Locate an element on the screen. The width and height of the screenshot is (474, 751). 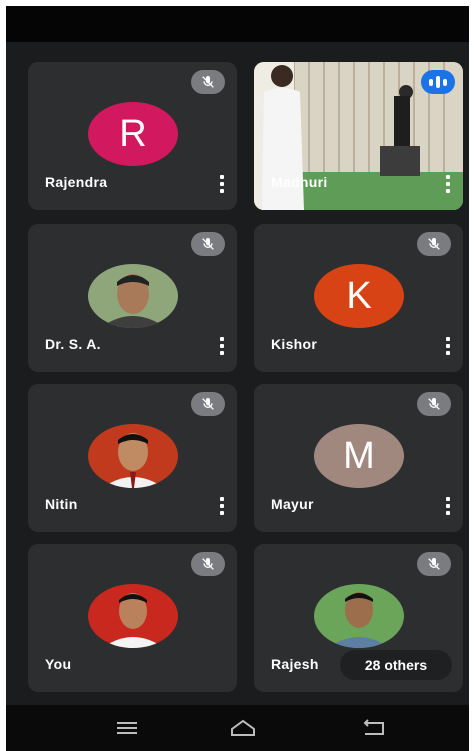
others-count-button: 28 others is located at coordinates (396, 665).